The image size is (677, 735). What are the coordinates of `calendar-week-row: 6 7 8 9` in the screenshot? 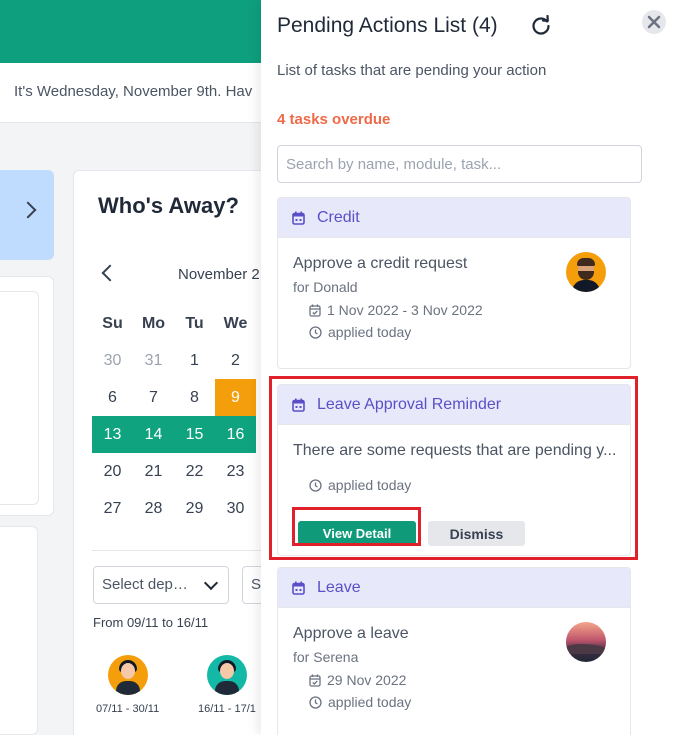 It's located at (174, 397).